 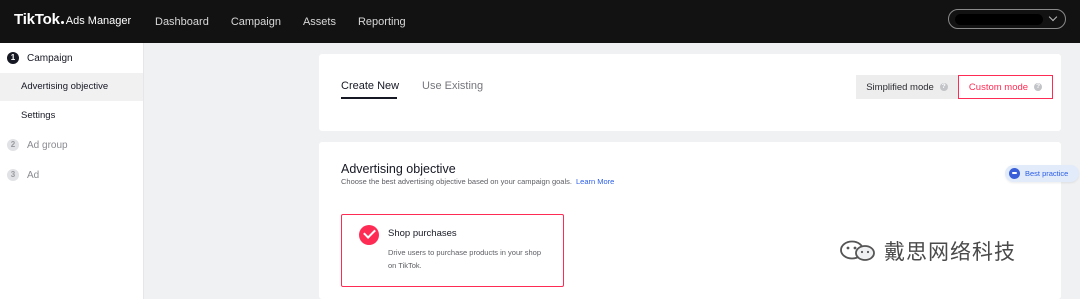 I want to click on step-label: Campaign, so click(x=50, y=58).